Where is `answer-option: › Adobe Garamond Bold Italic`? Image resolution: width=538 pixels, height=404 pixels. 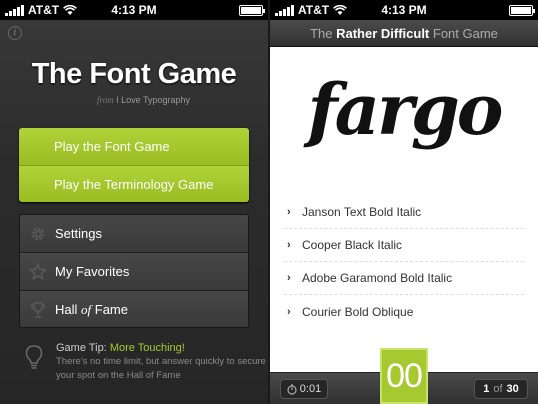
answer-option: › Adobe Garamond Bold Italic is located at coordinates (404, 278).